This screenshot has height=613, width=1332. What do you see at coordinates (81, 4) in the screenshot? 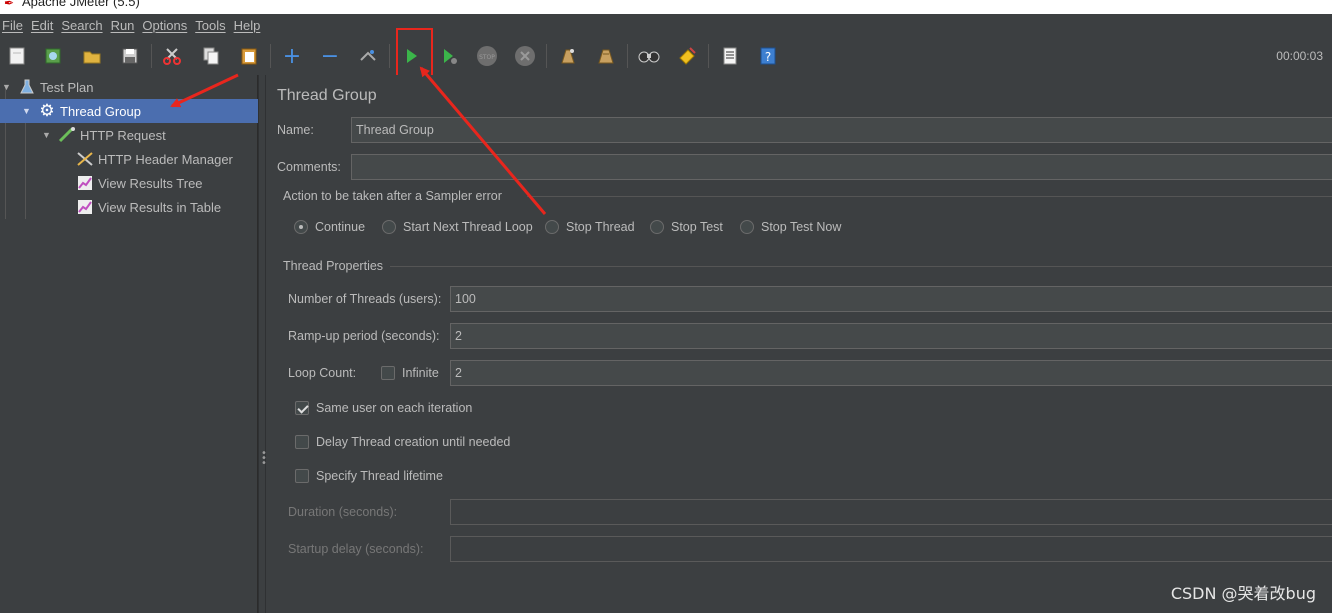
I see `window-title: Apache JMeter (5.5)` at bounding box center [81, 4].